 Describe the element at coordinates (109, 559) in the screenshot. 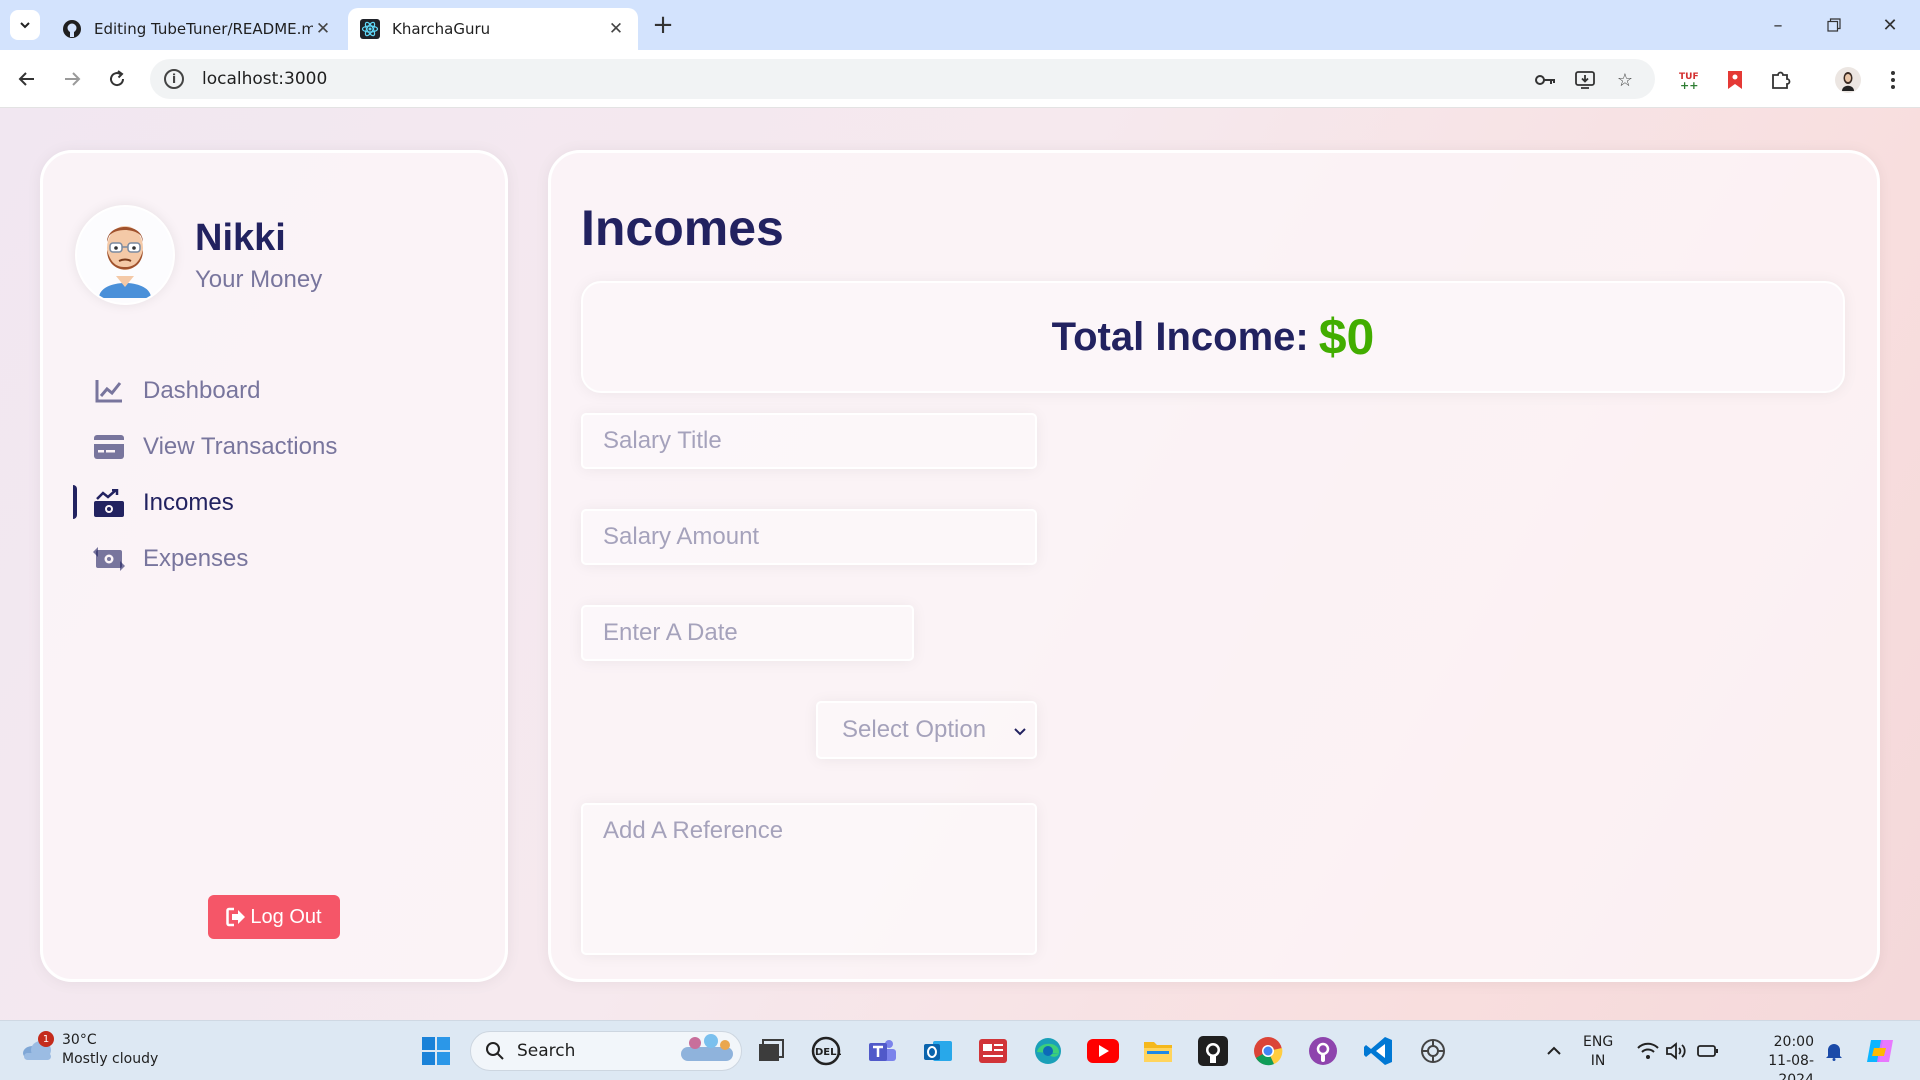

I see `money-bill-transfer-icon` at that location.